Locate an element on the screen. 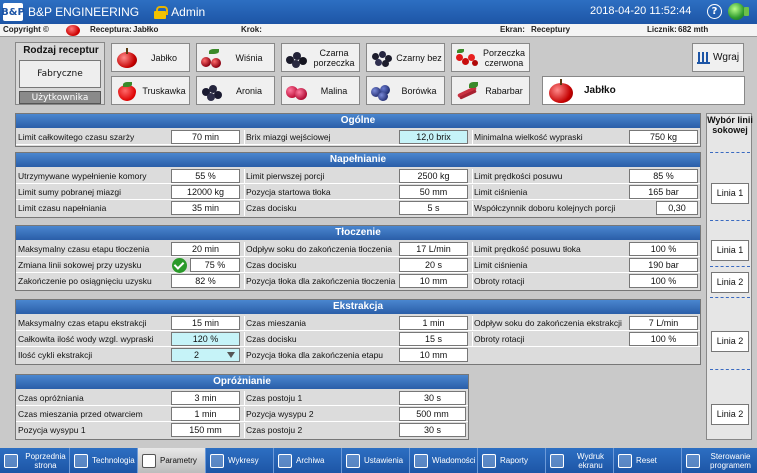 Image resolution: width=757 pixels, height=473 pixels. param-value: 150 mm is located at coordinates (205, 430).